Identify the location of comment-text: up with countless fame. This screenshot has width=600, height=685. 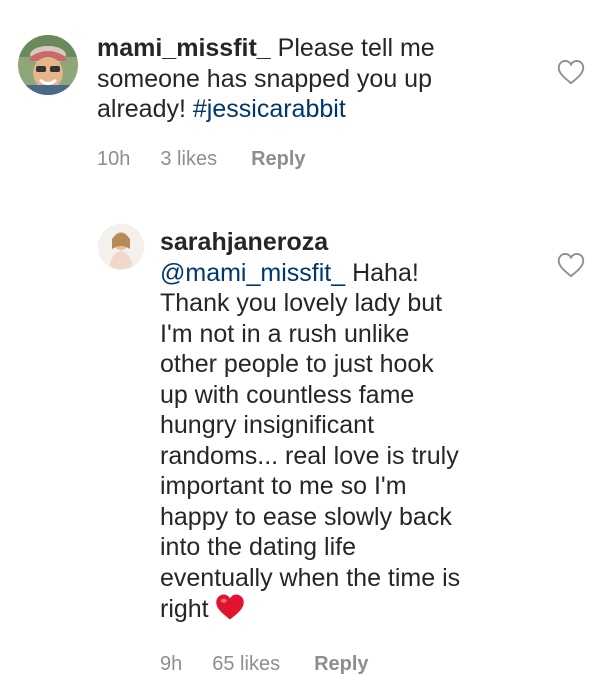
(287, 394).